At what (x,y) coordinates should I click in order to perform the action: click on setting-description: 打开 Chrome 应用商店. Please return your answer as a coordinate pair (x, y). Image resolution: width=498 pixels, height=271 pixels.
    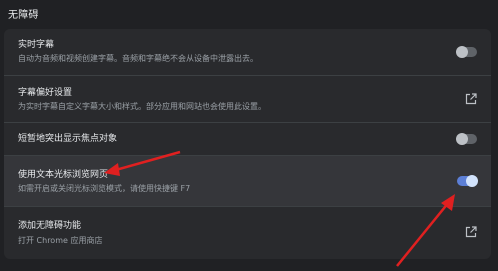
    Looking at the image, I should click on (60, 240).